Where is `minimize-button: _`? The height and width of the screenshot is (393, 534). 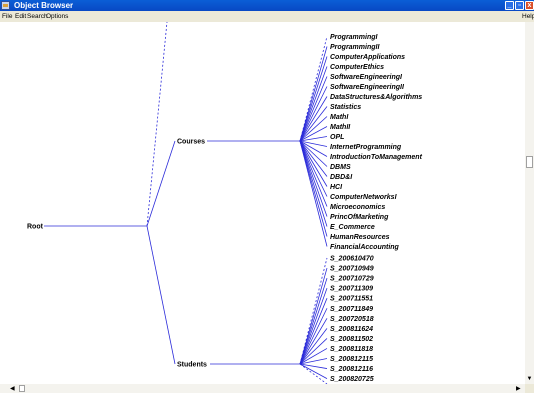
minimize-button: _ is located at coordinates (509, 5).